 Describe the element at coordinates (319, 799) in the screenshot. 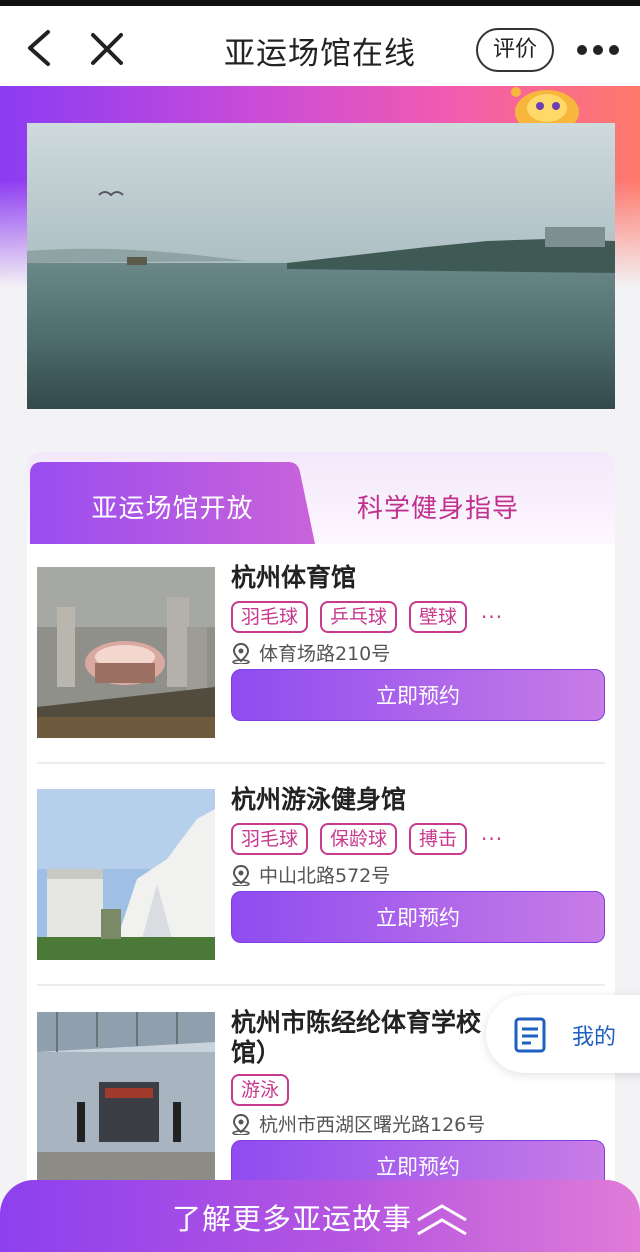

I see `venue-name: 杭州游泳健身馆` at that location.